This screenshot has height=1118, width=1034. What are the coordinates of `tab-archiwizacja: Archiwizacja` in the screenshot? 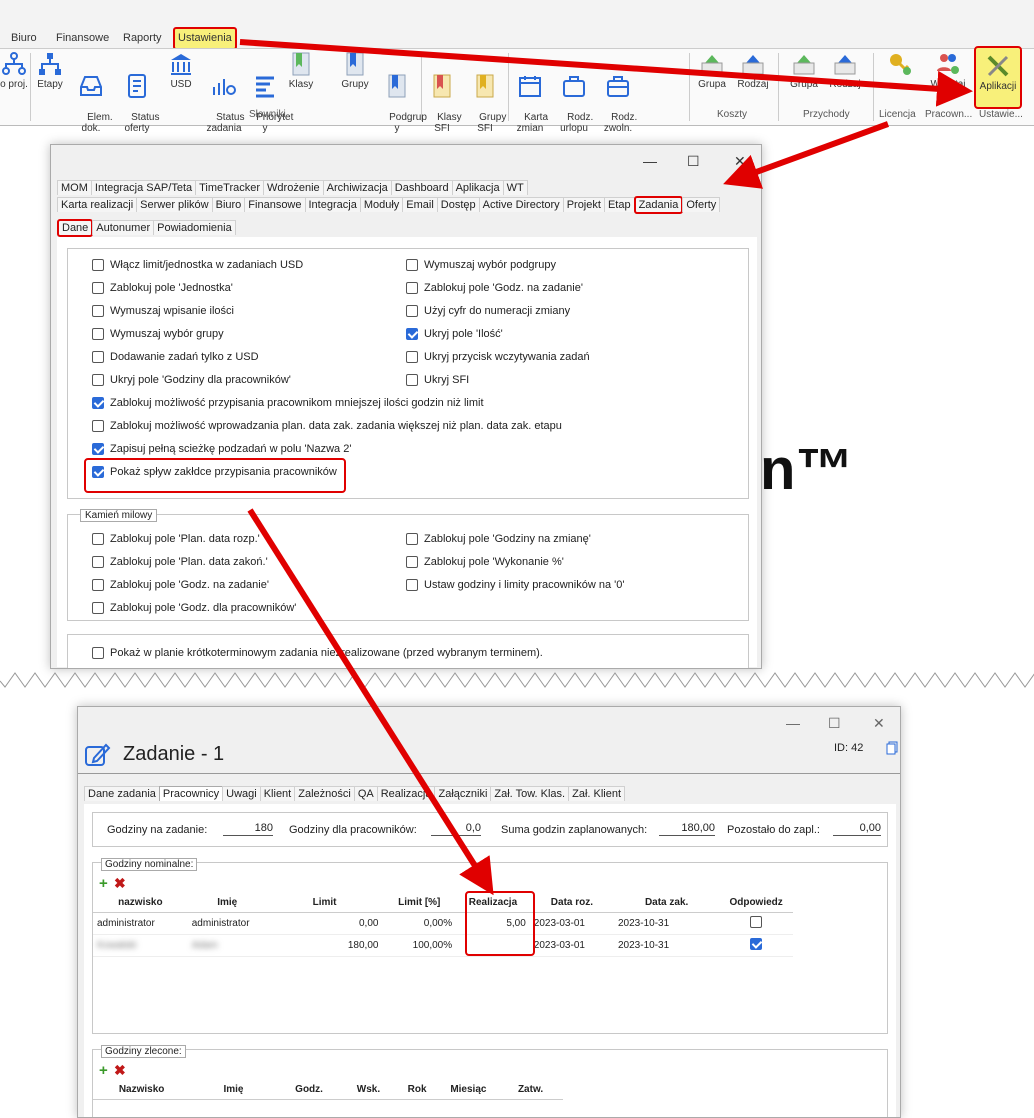 It's located at (357, 187).